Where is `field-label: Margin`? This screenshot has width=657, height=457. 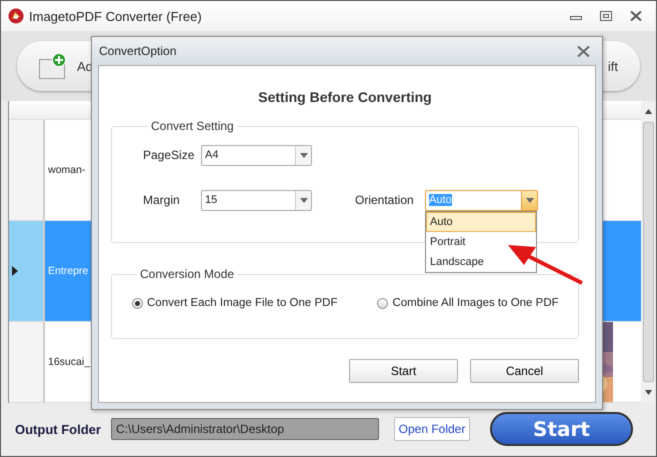
field-label: Margin is located at coordinates (162, 200).